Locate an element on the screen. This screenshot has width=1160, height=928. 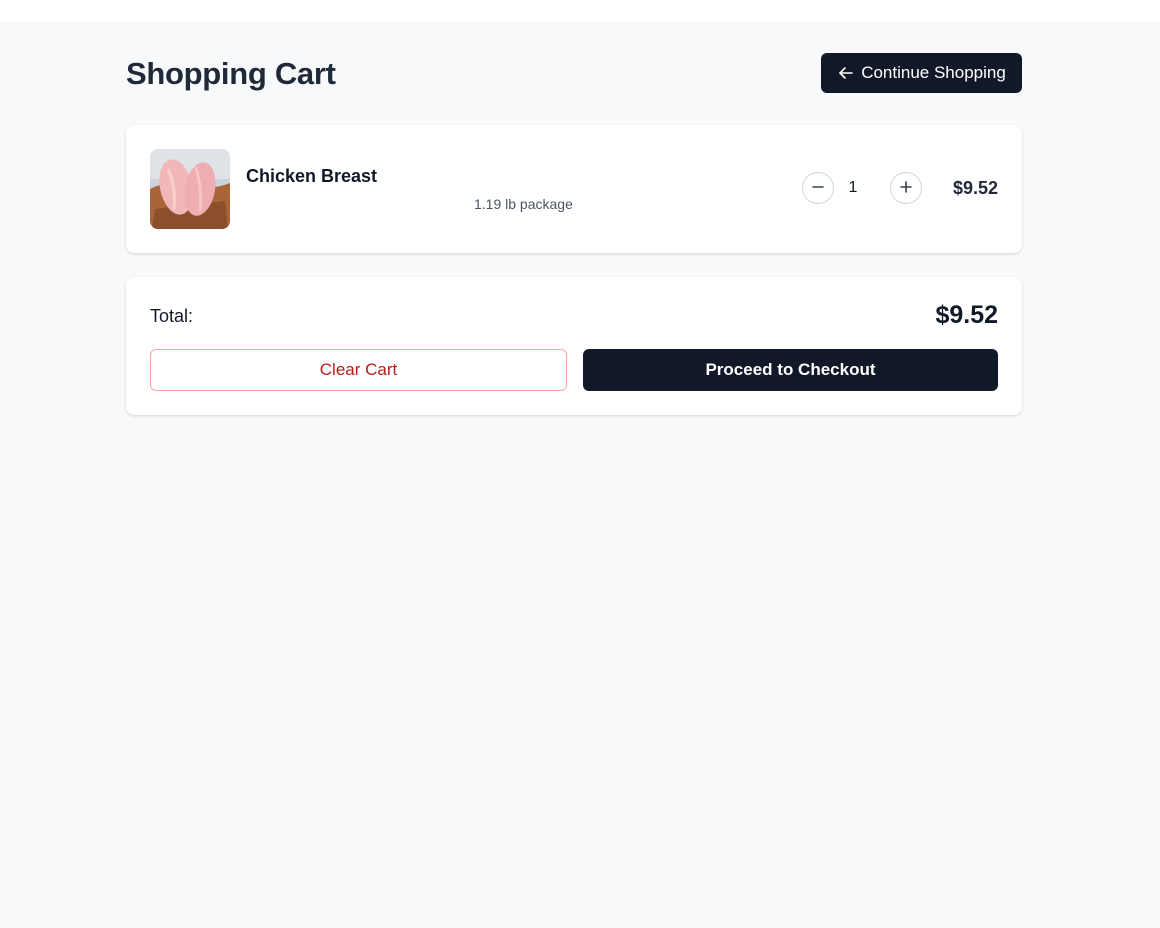
total-value: $9.52 is located at coordinates (966, 315).